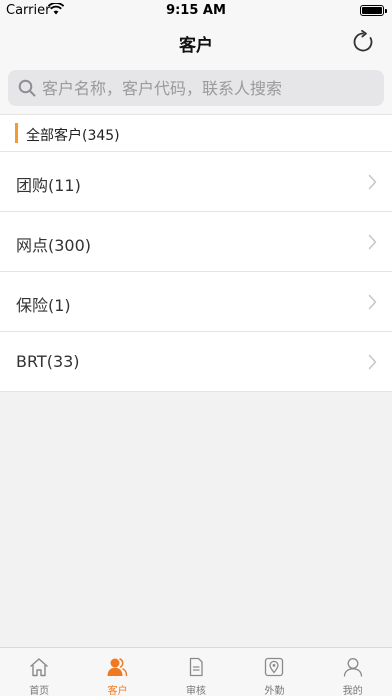 This screenshot has width=392, height=696. I want to click on search-bar, so click(196, 89).